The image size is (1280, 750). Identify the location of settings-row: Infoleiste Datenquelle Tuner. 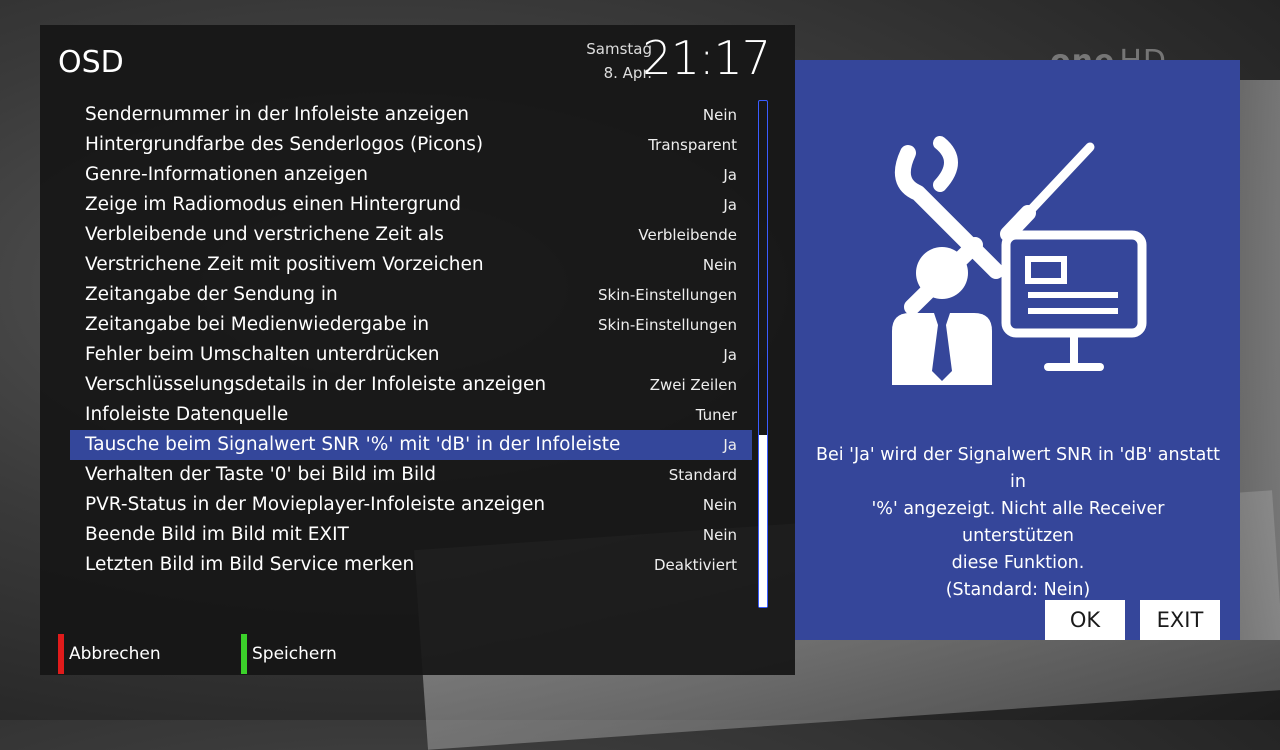
(411, 415).